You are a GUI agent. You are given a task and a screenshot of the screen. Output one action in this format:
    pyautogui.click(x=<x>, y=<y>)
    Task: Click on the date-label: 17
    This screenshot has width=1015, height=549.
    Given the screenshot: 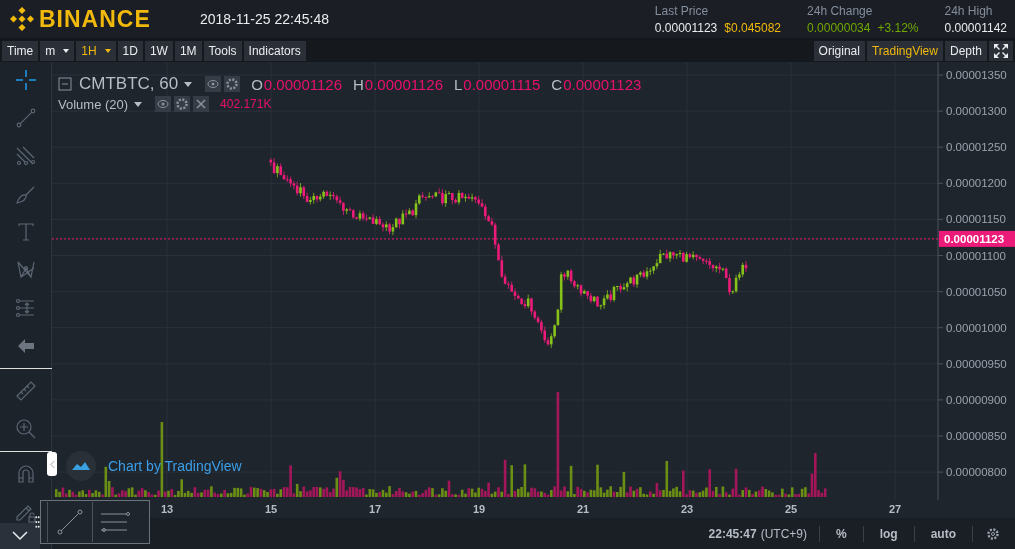 What is the action you would take?
    pyautogui.click(x=375, y=509)
    